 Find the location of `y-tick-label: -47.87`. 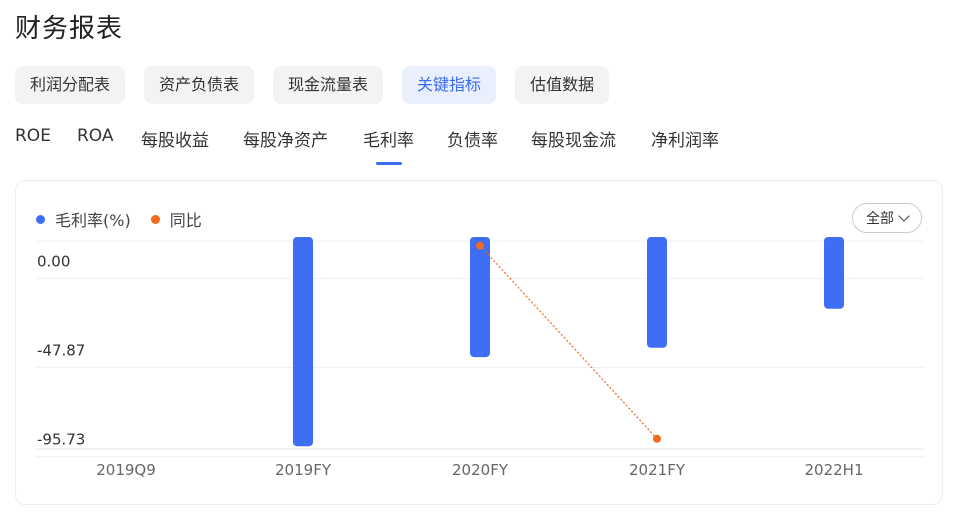

y-tick-label: -47.87 is located at coordinates (61, 350).